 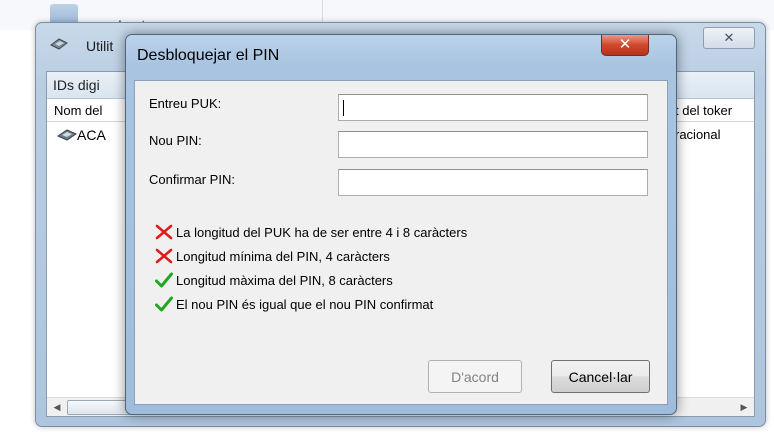 What do you see at coordinates (493, 107) in the screenshot?
I see `puk-input` at bounding box center [493, 107].